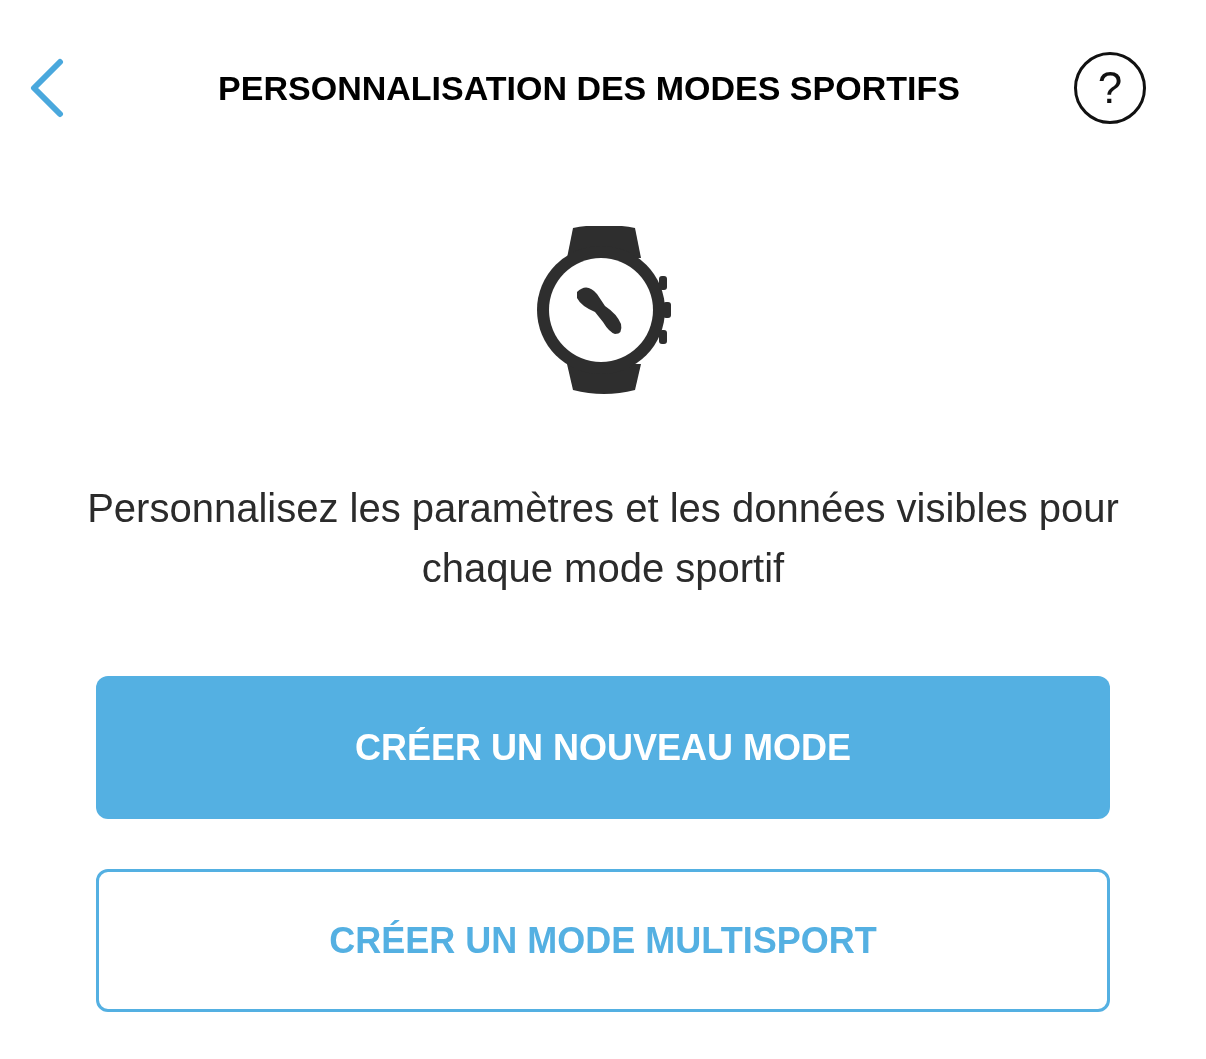 This screenshot has width=1206, height=1059. What do you see at coordinates (604, 311) in the screenshot?
I see `watch-icon` at bounding box center [604, 311].